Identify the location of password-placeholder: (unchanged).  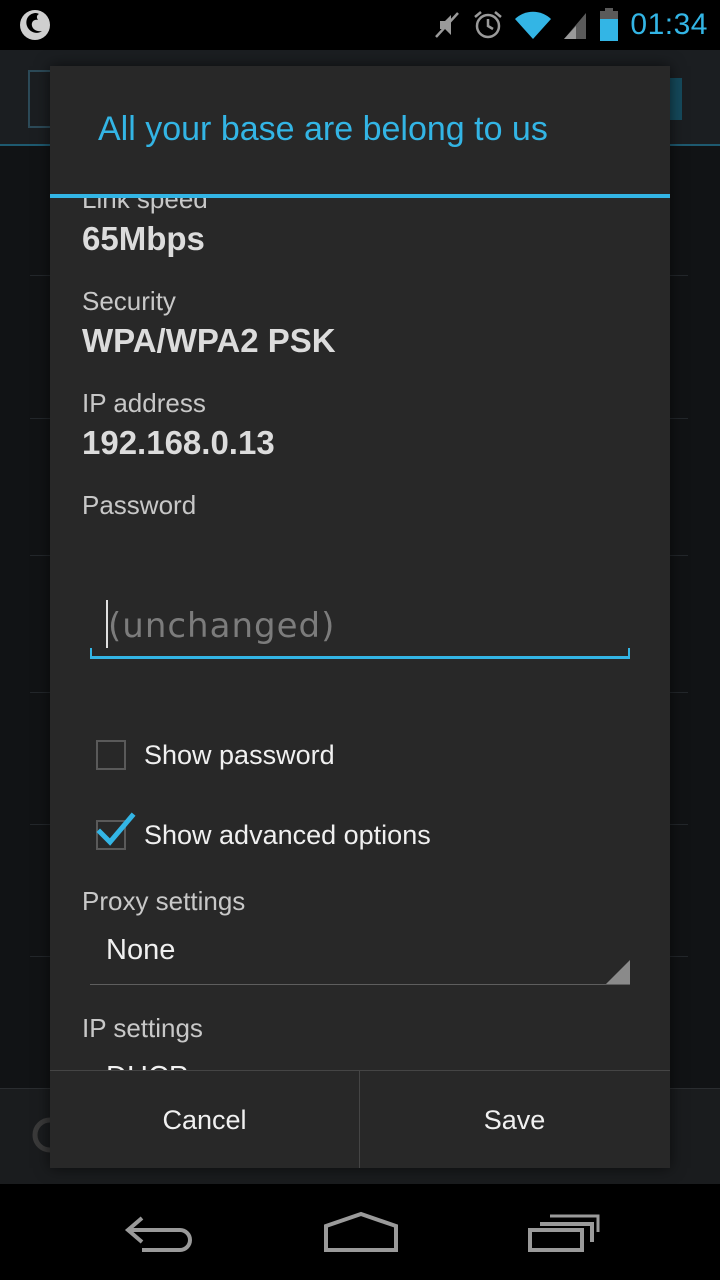
(222, 626).